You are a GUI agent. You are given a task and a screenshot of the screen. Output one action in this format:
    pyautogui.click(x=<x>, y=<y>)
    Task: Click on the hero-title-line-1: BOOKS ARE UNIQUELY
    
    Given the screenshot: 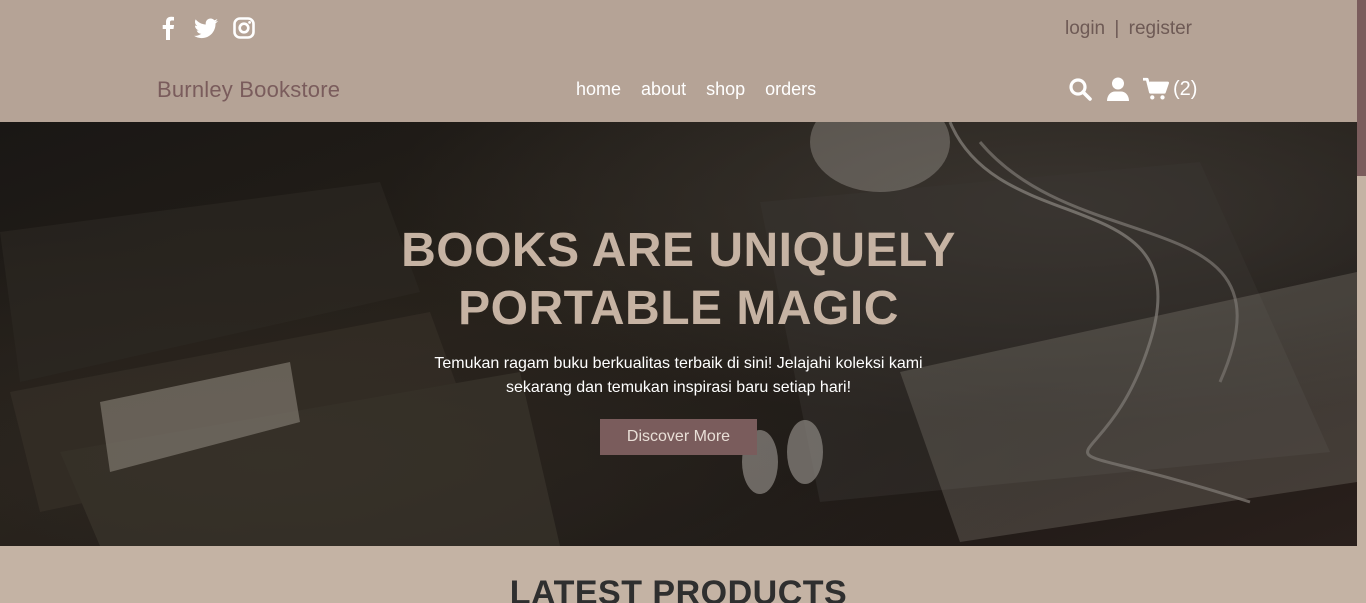 What is the action you would take?
    pyautogui.click(x=678, y=250)
    